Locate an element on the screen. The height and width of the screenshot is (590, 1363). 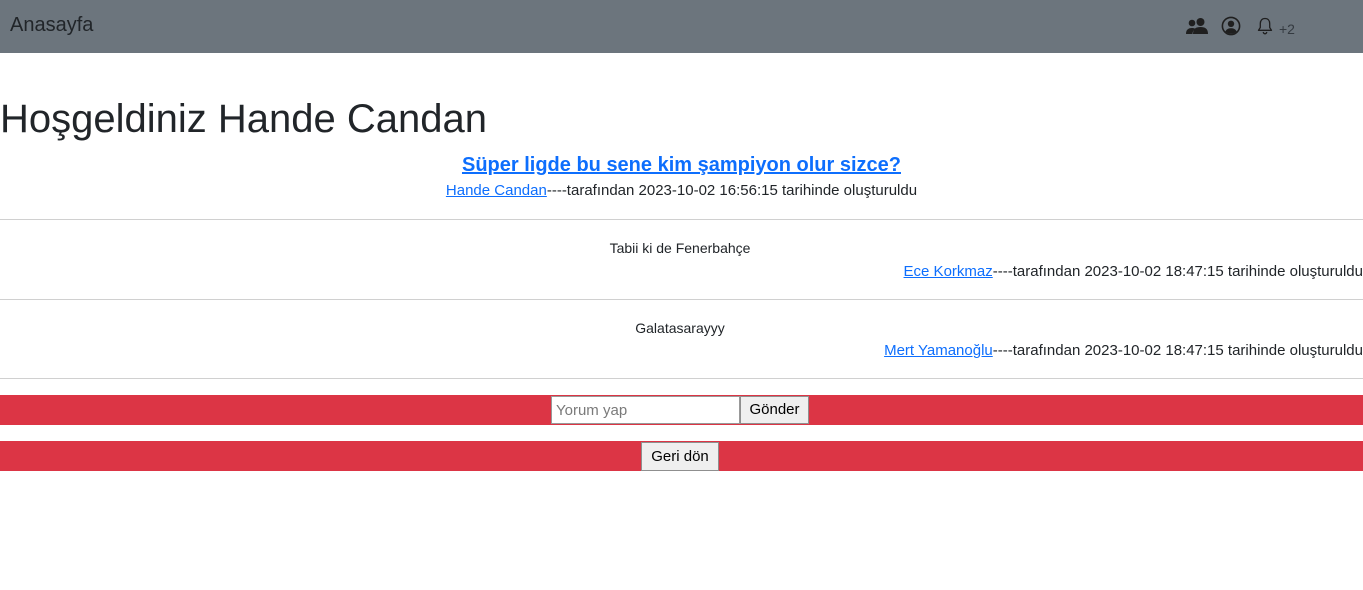
comment-author-link: Mert Yamanoğlu is located at coordinates (938, 350).